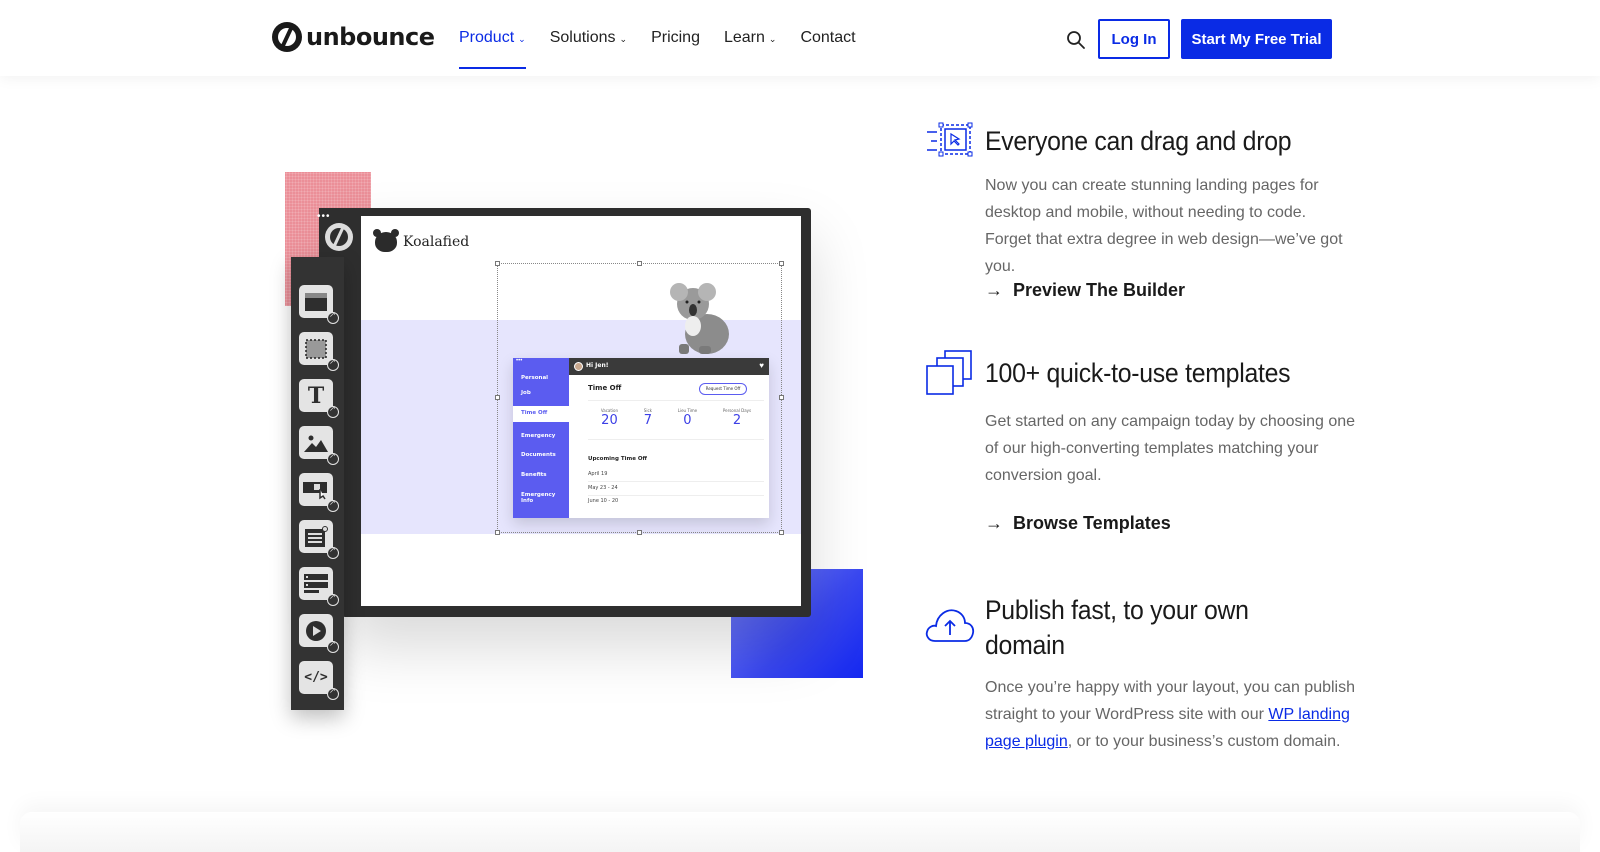 The width and height of the screenshot is (1600, 852). Describe the element at coordinates (535, 378) in the screenshot. I see `app-sidebar-item: Personal` at that location.